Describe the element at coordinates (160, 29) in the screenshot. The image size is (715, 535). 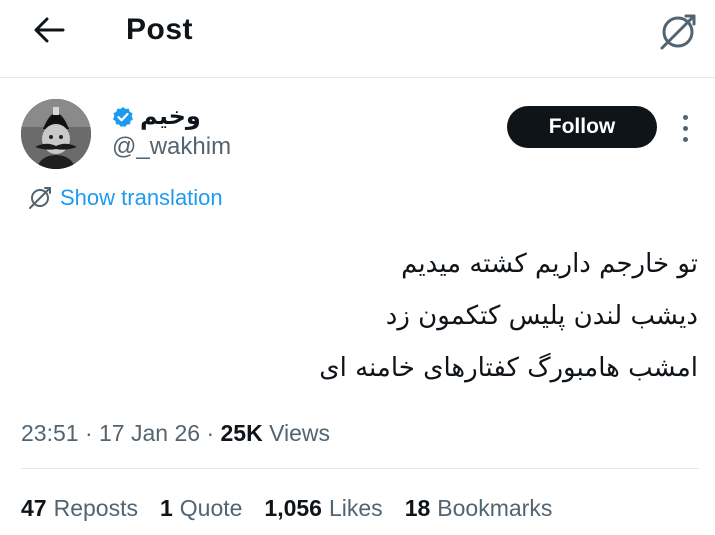
I see `page-title: Post` at that location.